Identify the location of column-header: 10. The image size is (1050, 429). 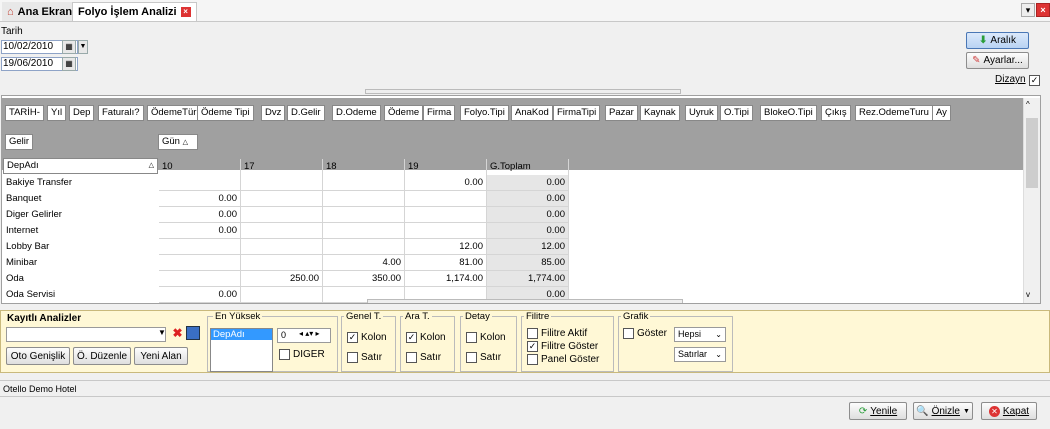
(200, 167).